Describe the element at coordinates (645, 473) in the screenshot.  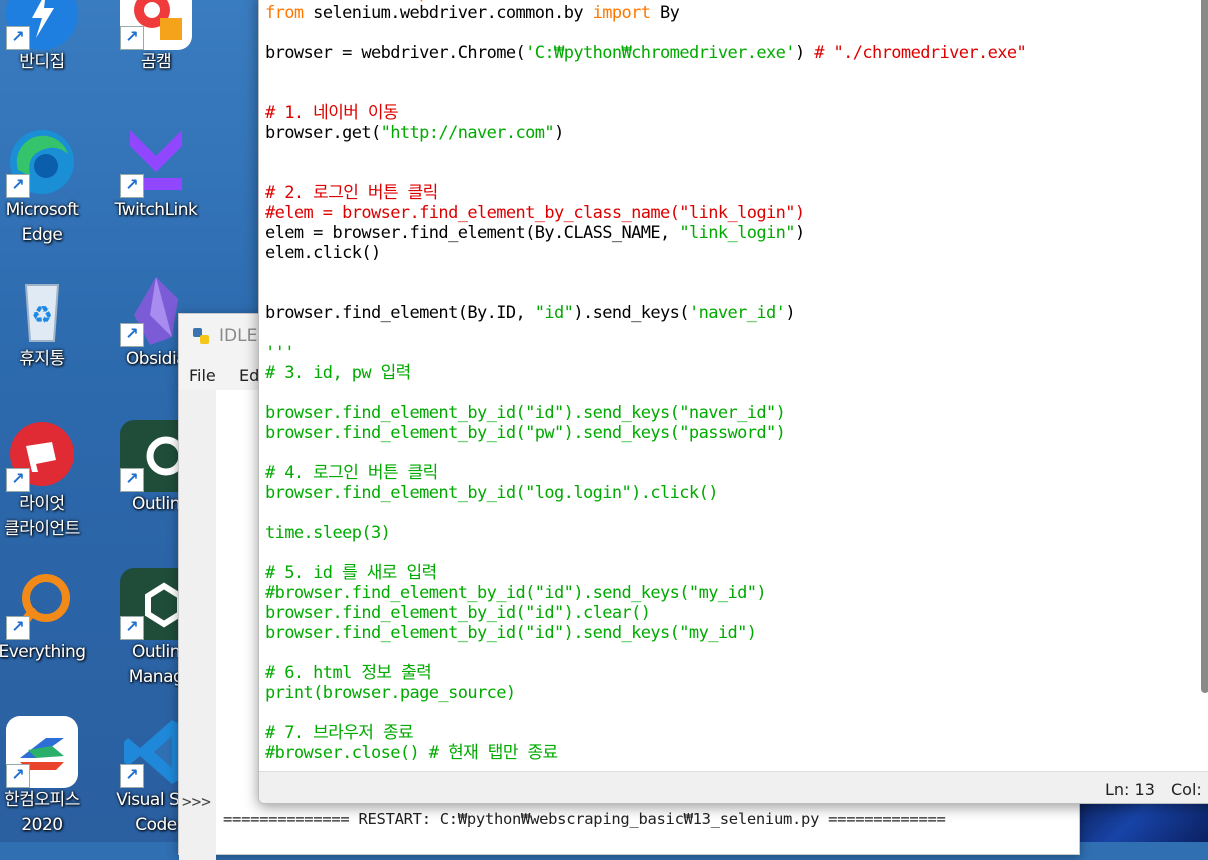
I see `code-line: # 4. 로그인 버튼 클릭` at that location.